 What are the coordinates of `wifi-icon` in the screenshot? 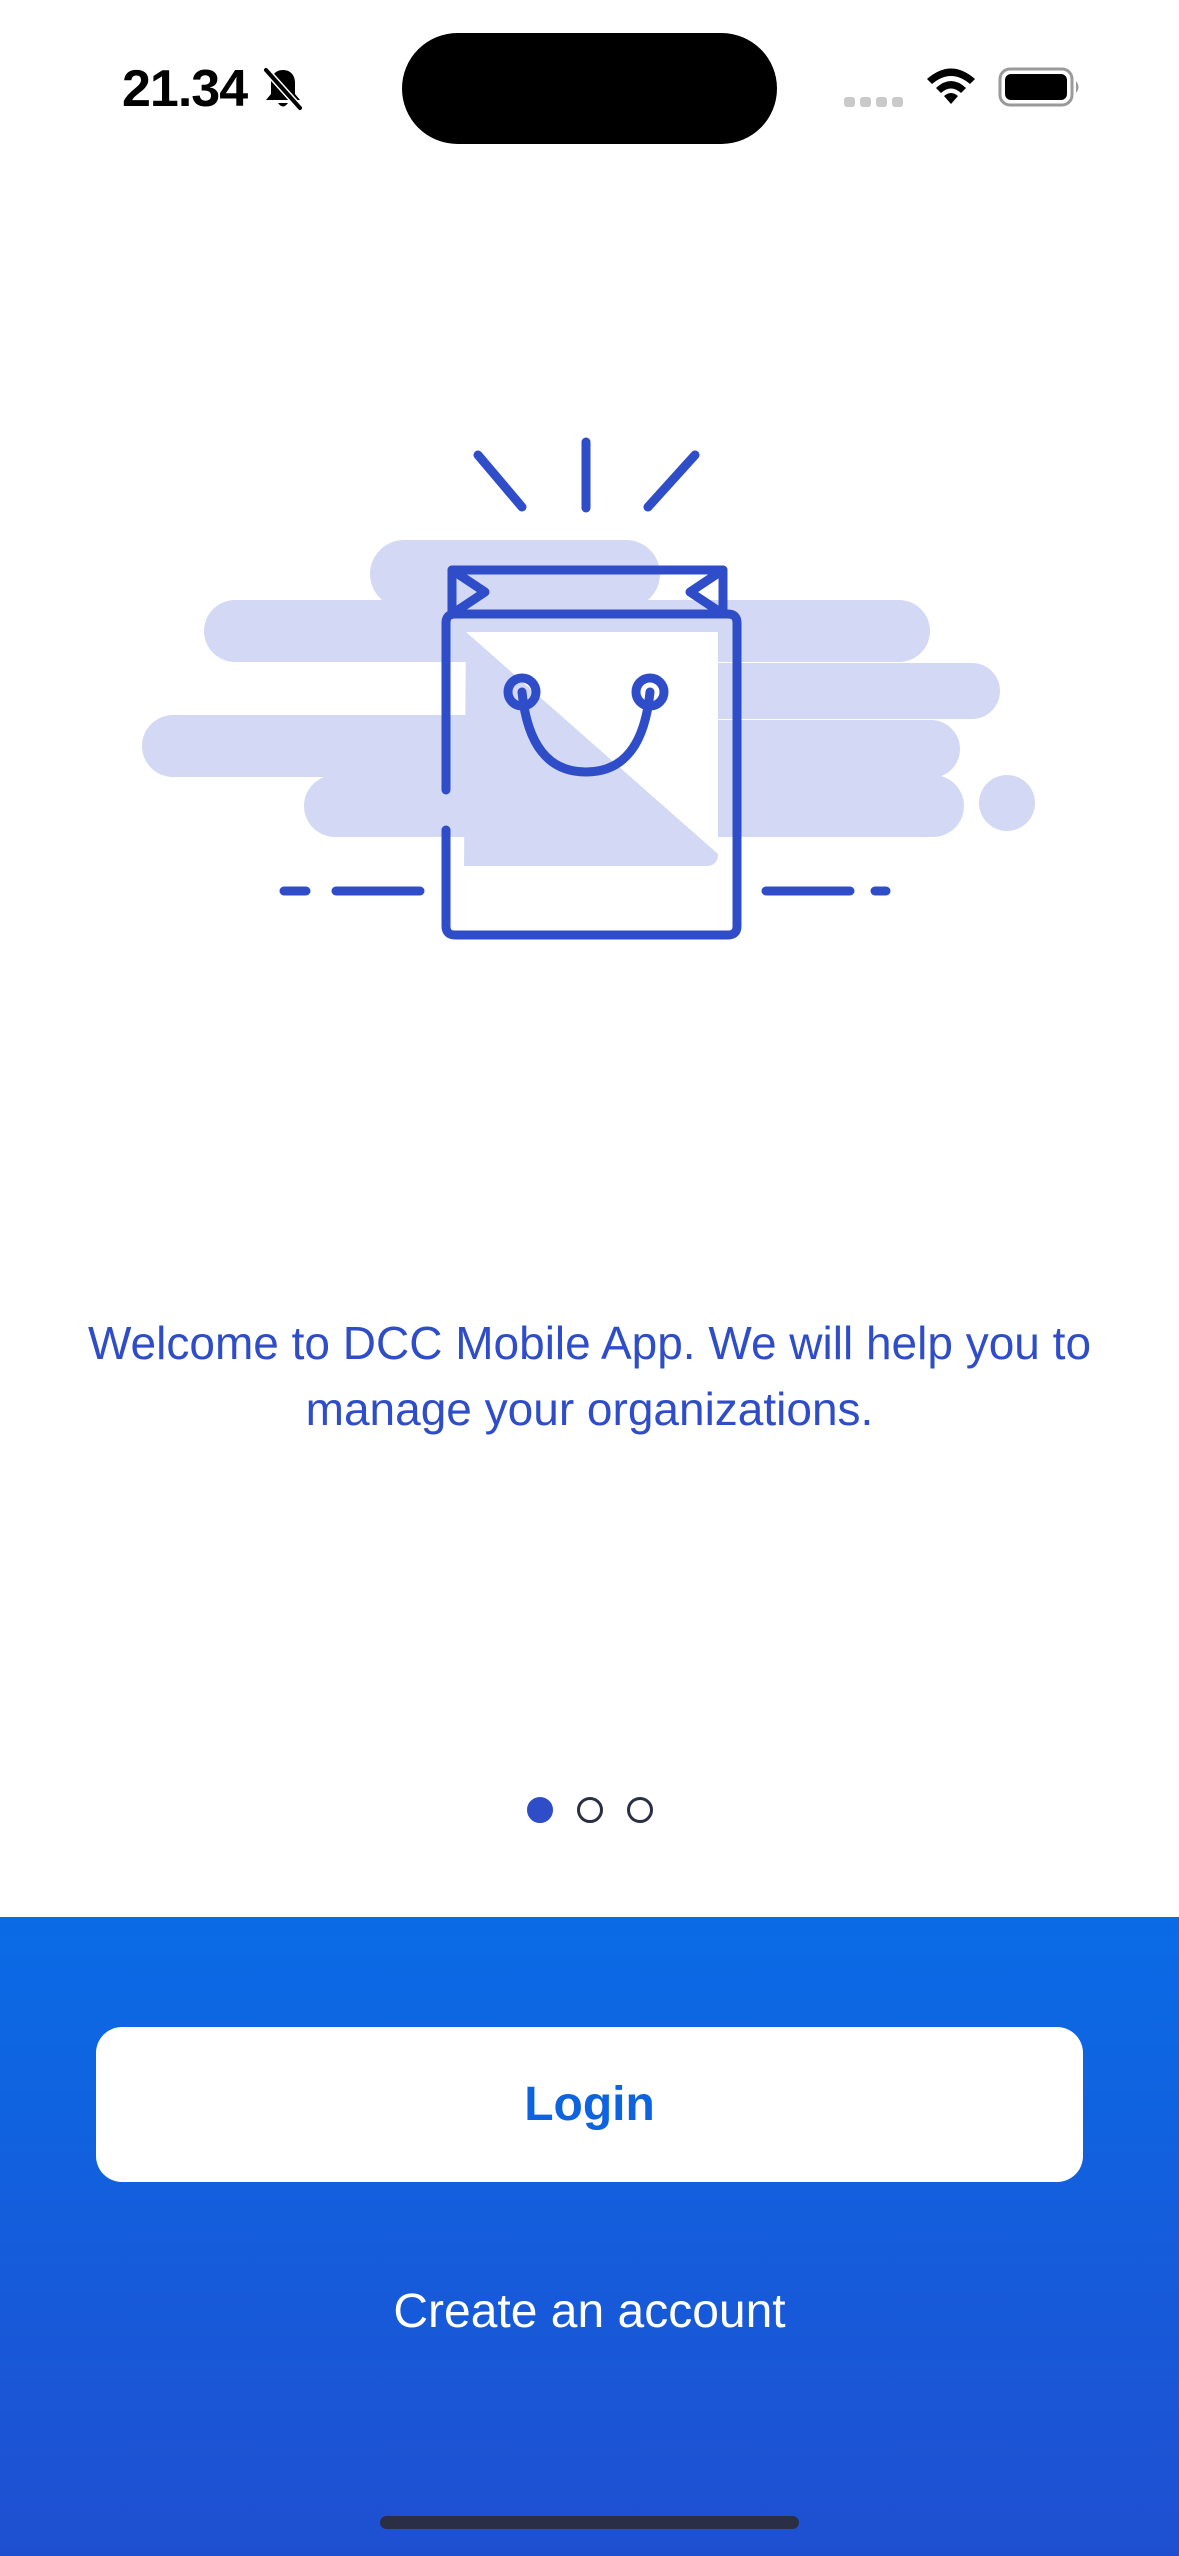 It's located at (951, 86).